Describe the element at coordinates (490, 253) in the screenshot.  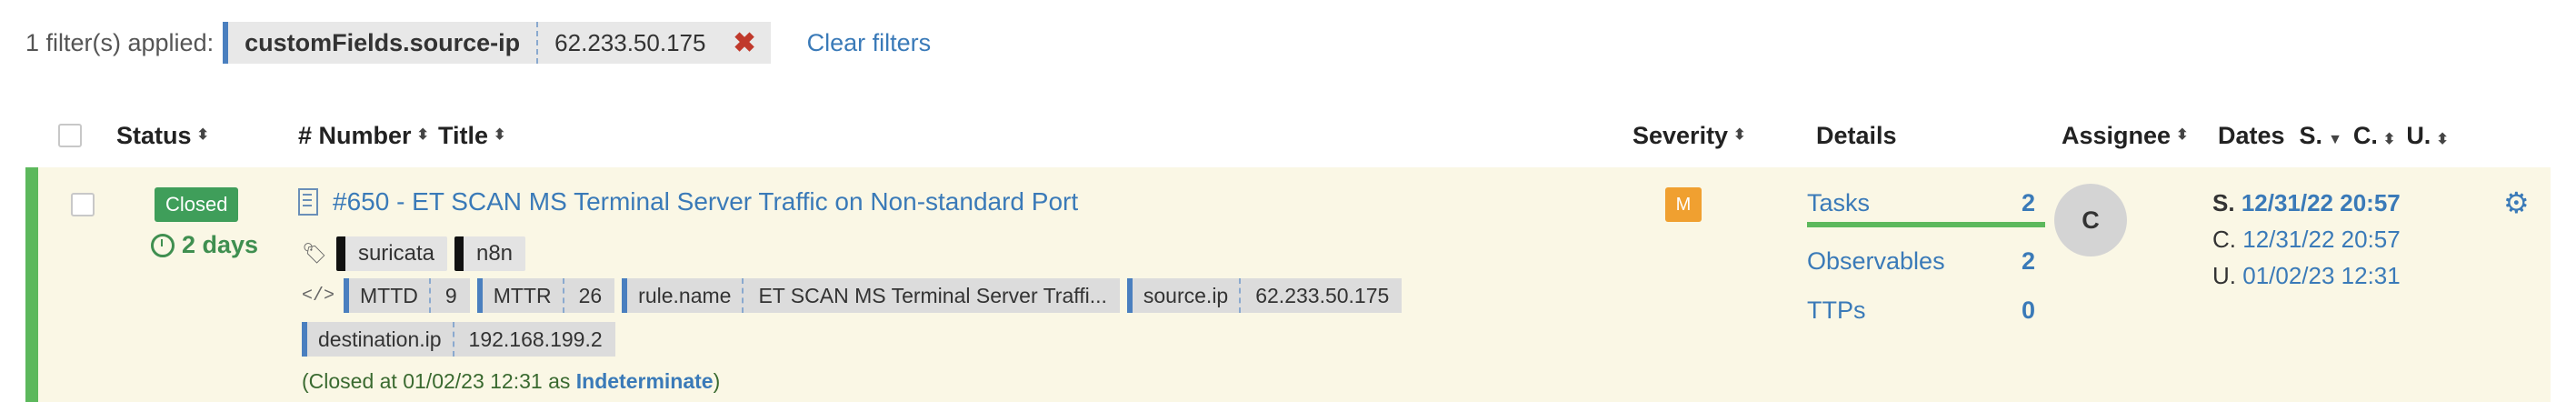
I see `tag: n8n` at that location.